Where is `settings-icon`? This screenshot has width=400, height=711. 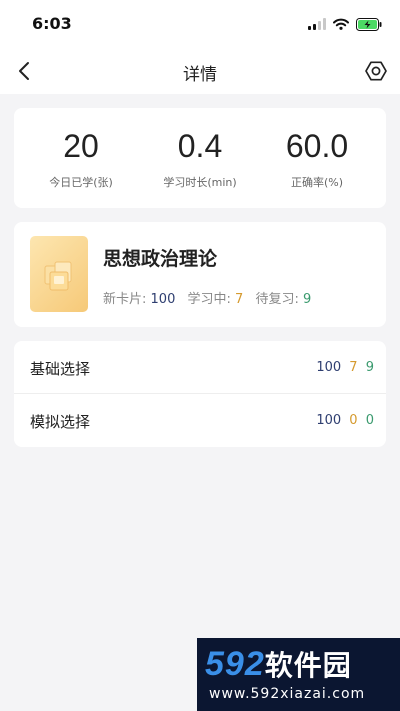
settings-icon is located at coordinates (376, 71).